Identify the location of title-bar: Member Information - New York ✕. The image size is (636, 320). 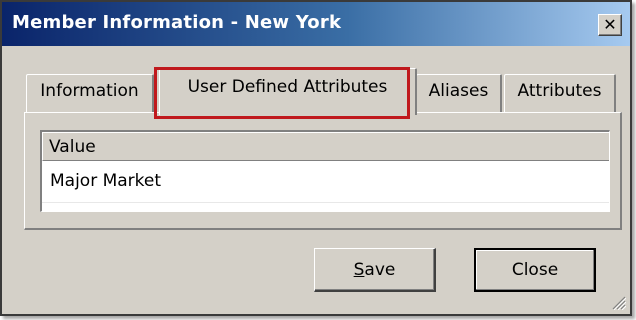
(316, 24).